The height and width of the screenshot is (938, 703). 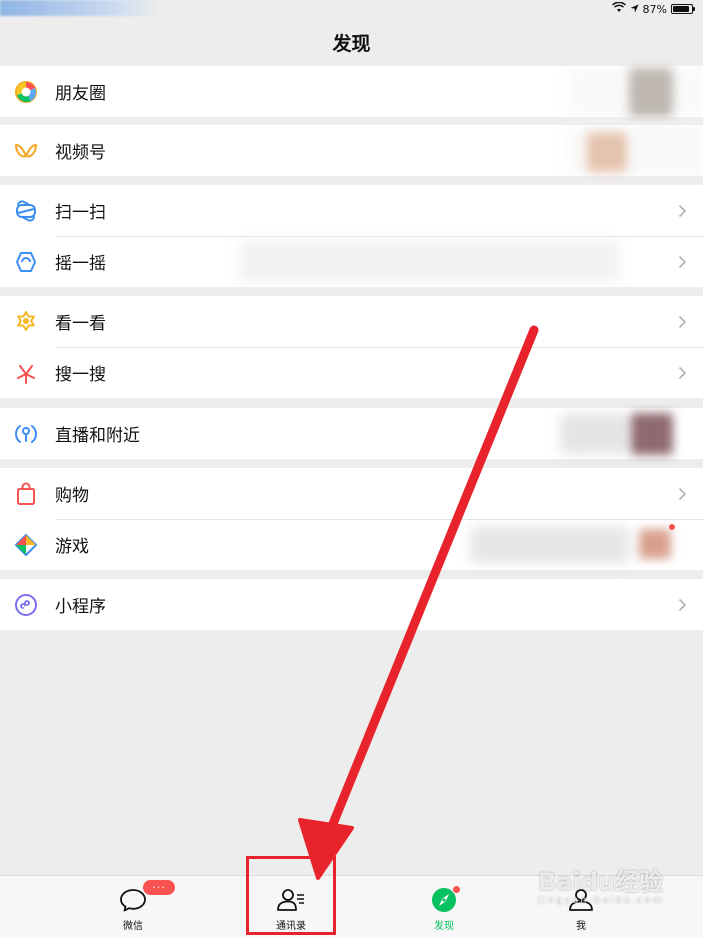 What do you see at coordinates (652, 434) in the screenshot?
I see `live-preview-thumbnail` at bounding box center [652, 434].